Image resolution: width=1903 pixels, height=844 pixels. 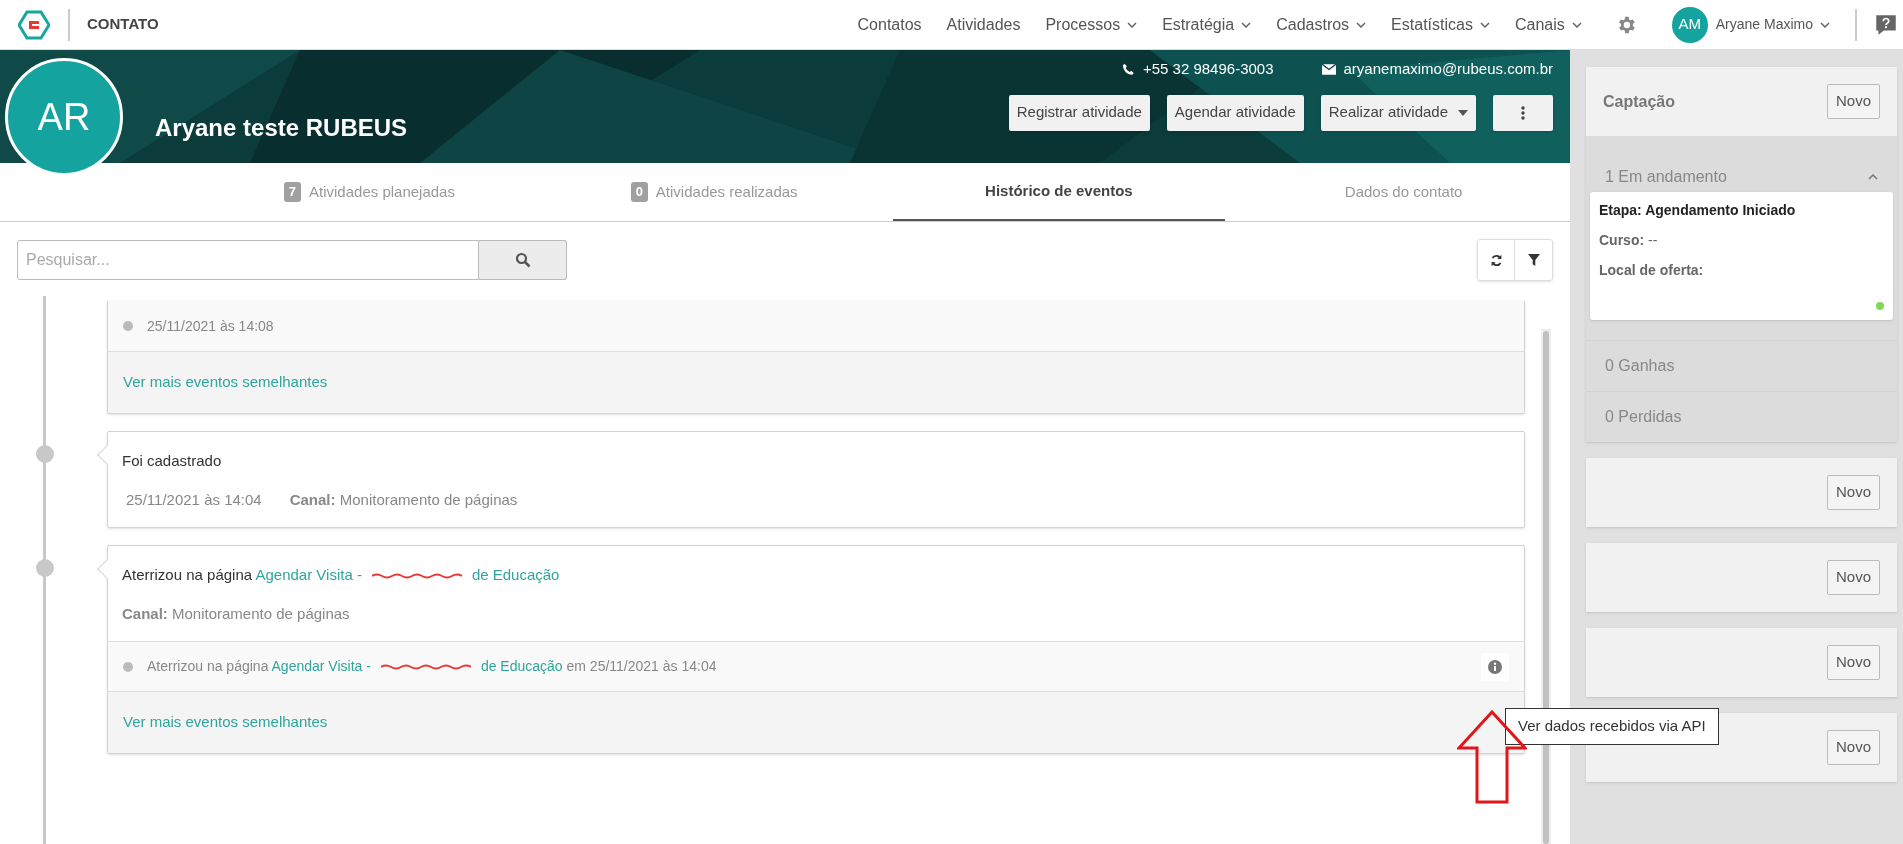 What do you see at coordinates (172, 461) in the screenshot?
I see `event-title: Foi cadastrado` at bounding box center [172, 461].